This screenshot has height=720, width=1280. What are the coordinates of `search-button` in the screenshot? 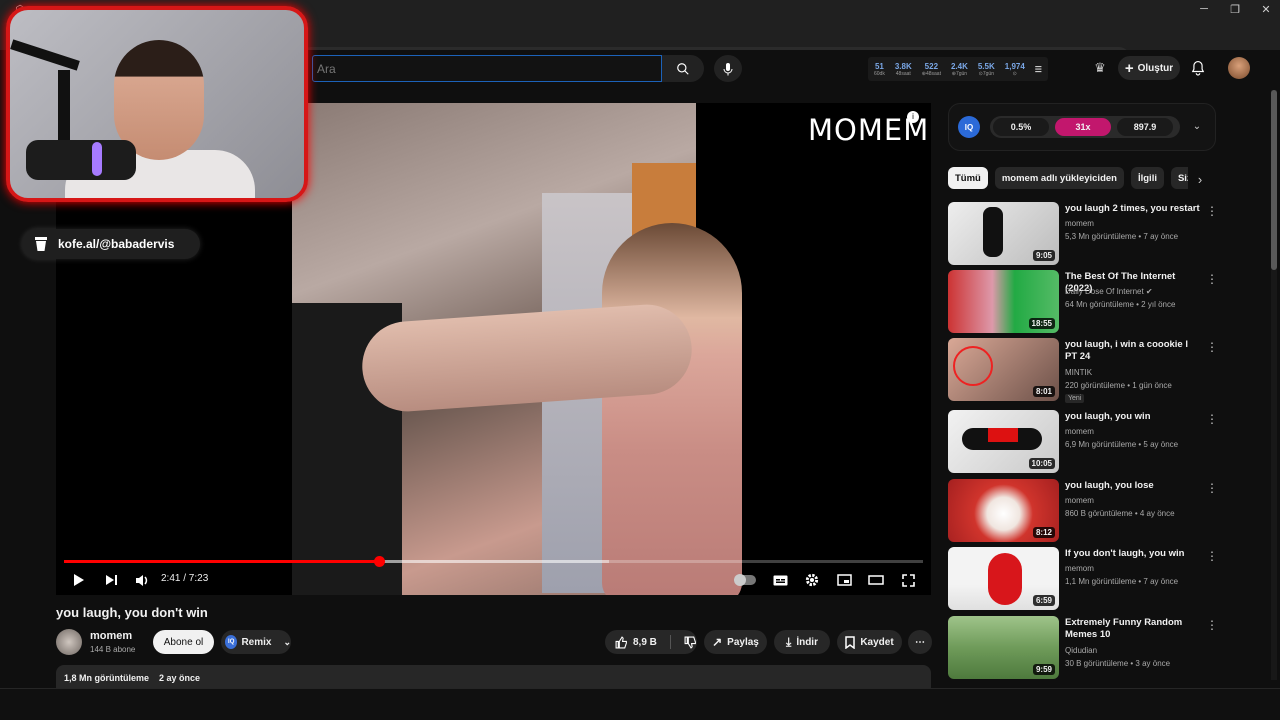 It's located at (683, 68).